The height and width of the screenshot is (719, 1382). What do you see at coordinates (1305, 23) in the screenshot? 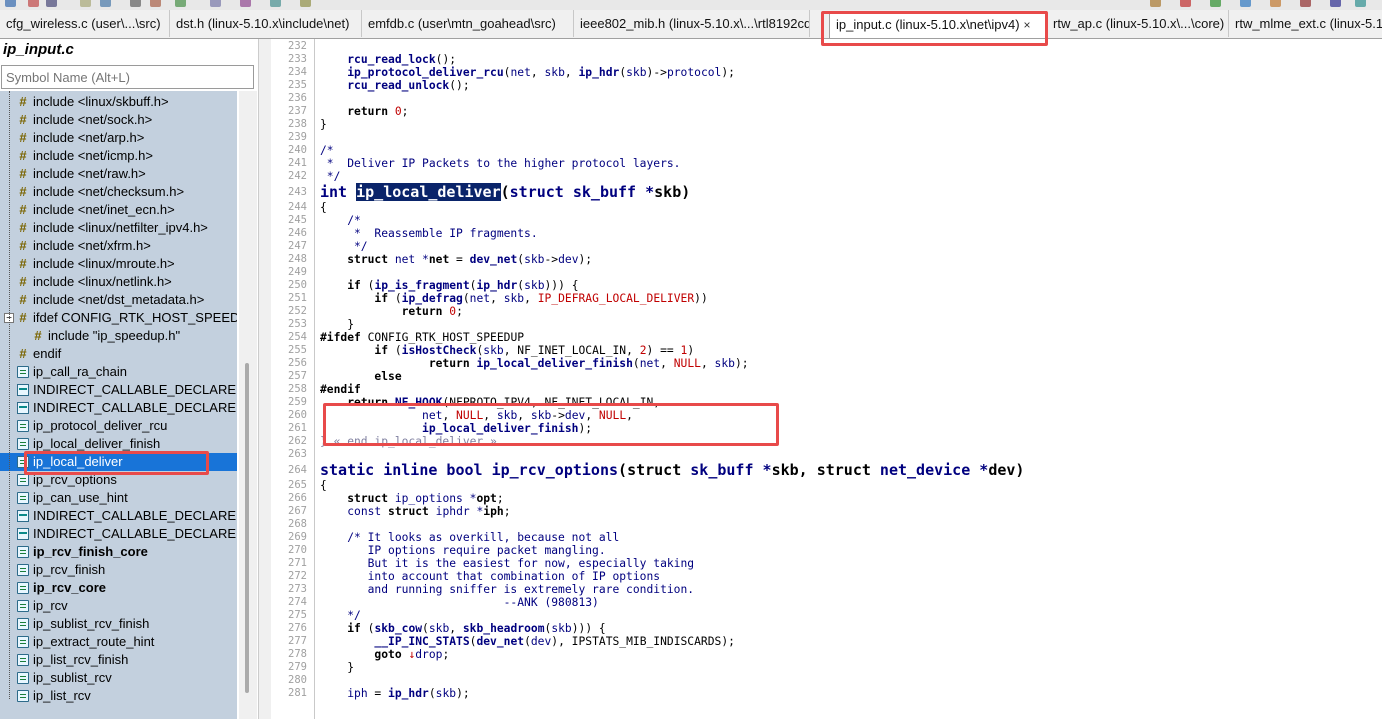
I see `file-tab: rtw_mlme_ext.c (linux-5.10` at bounding box center [1305, 23].